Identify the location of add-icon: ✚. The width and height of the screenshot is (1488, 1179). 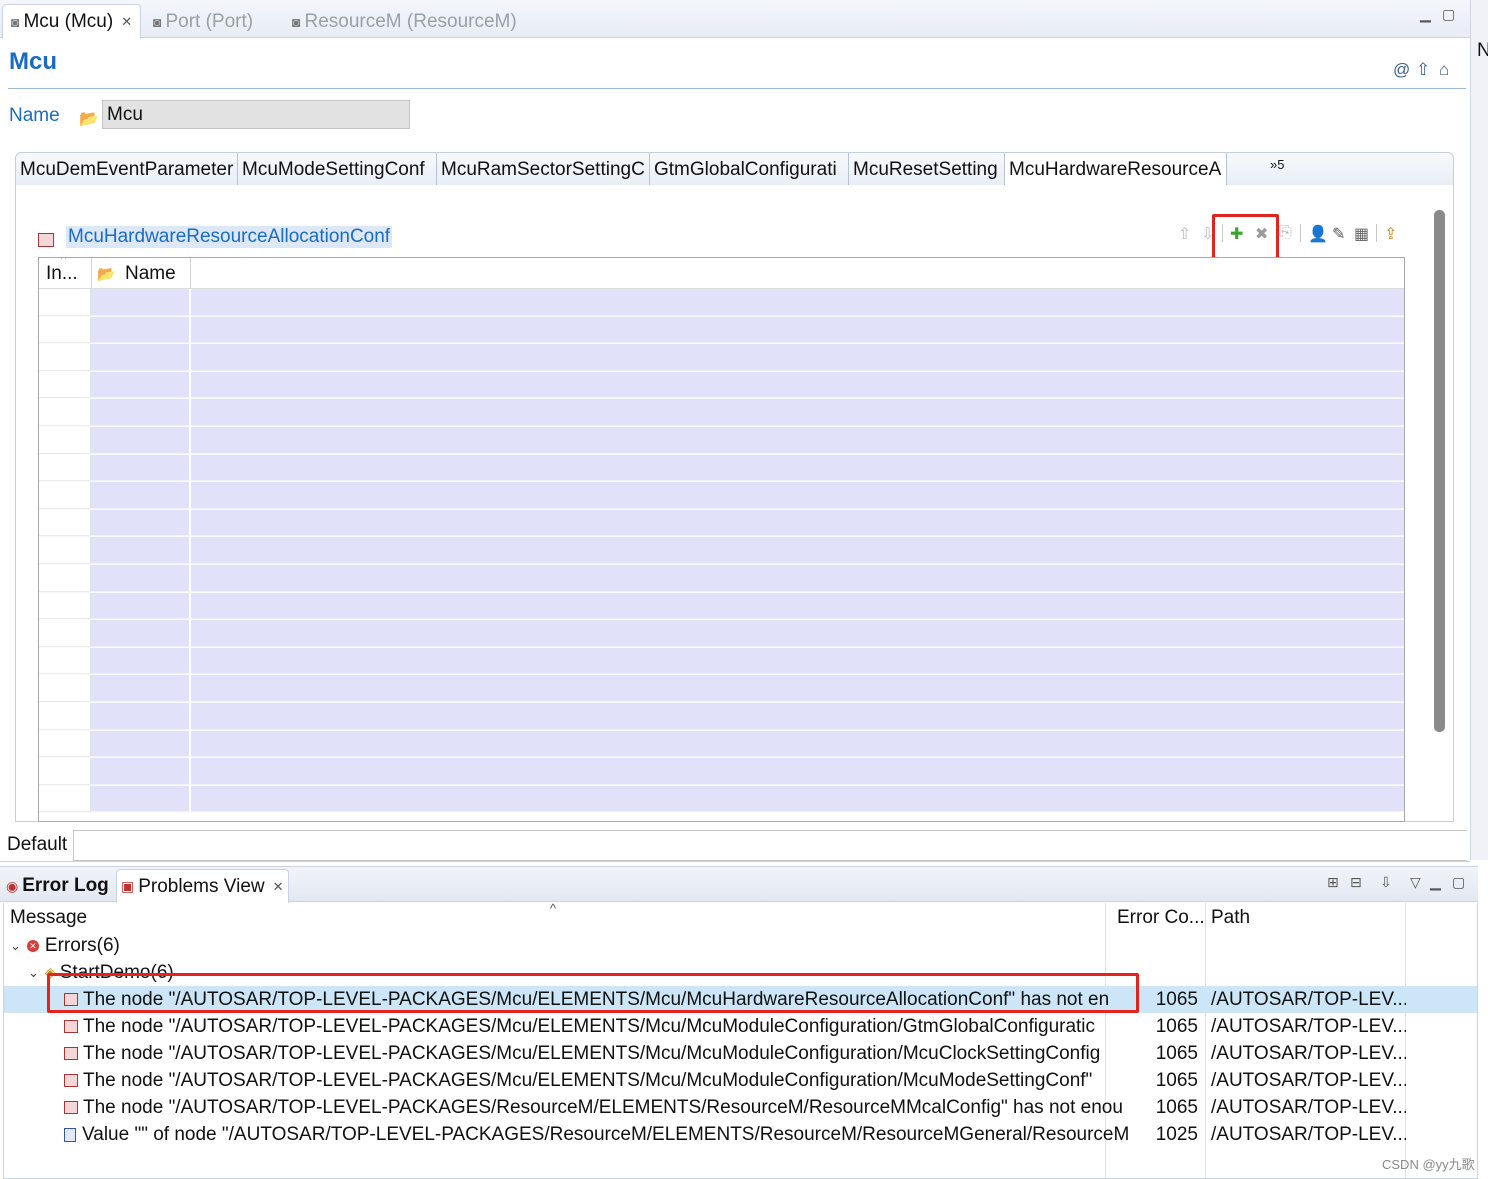
(1236, 234).